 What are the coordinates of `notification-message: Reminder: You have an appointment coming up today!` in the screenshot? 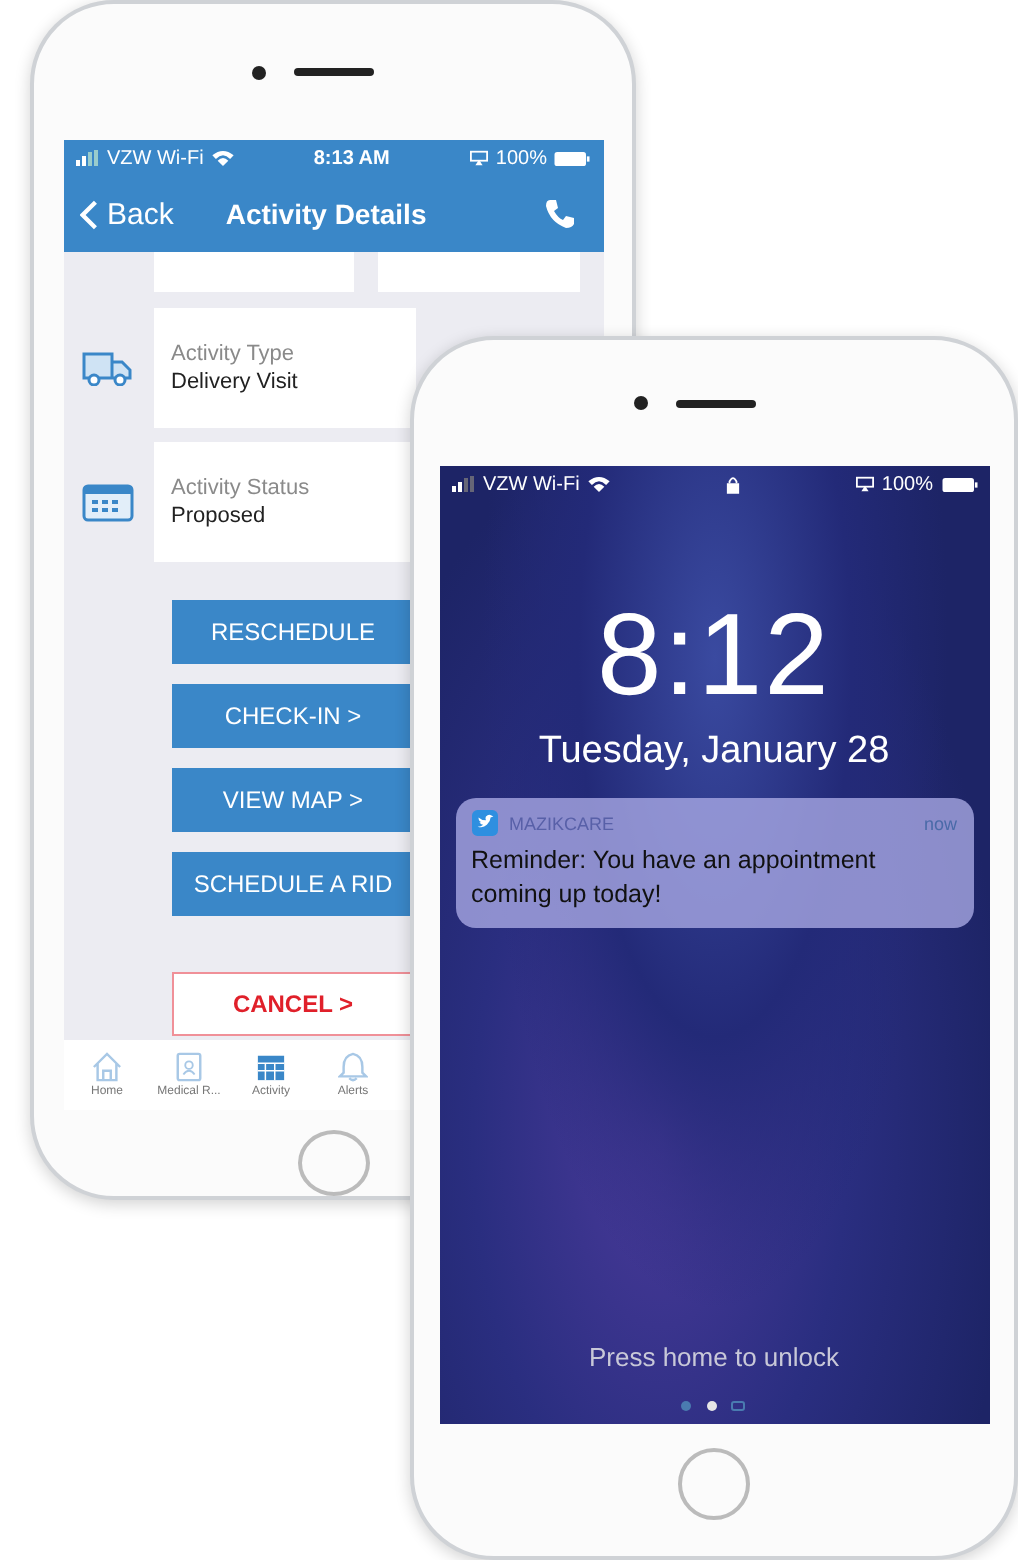 It's located at (674, 878).